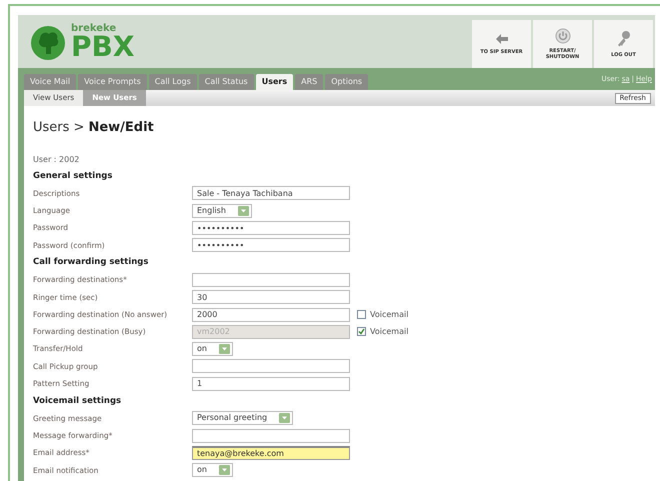 The height and width of the screenshot is (481, 660). Describe the element at coordinates (48, 42) in the screenshot. I see `tree-logo-icon` at that location.